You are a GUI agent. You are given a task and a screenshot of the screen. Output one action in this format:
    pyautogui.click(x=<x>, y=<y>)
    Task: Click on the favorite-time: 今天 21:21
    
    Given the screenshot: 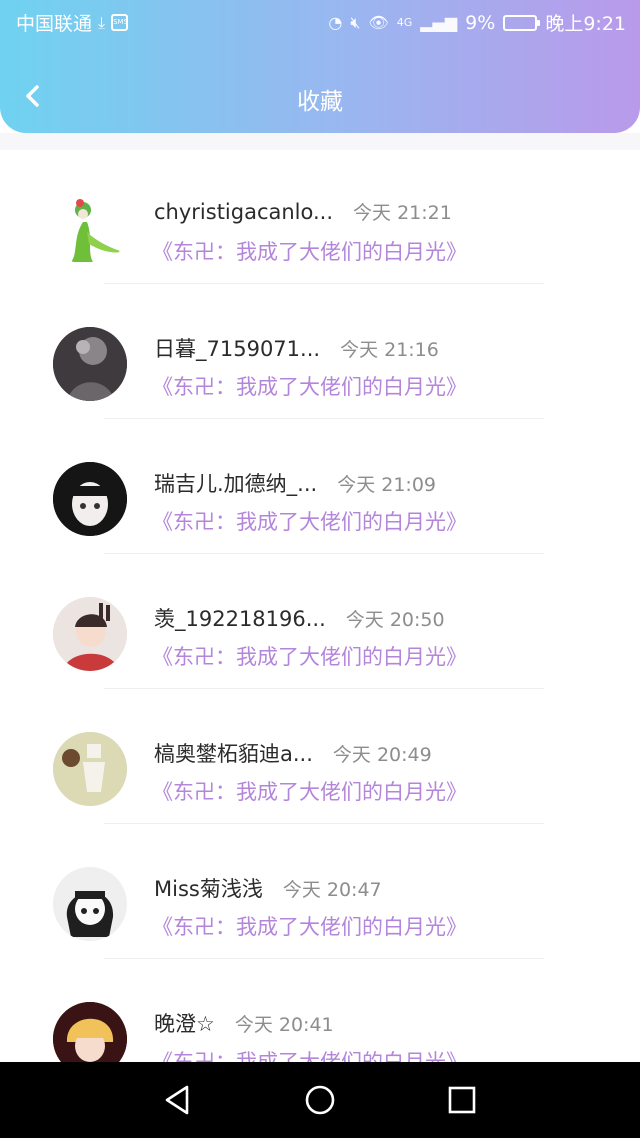 What is the action you would take?
    pyautogui.click(x=402, y=213)
    